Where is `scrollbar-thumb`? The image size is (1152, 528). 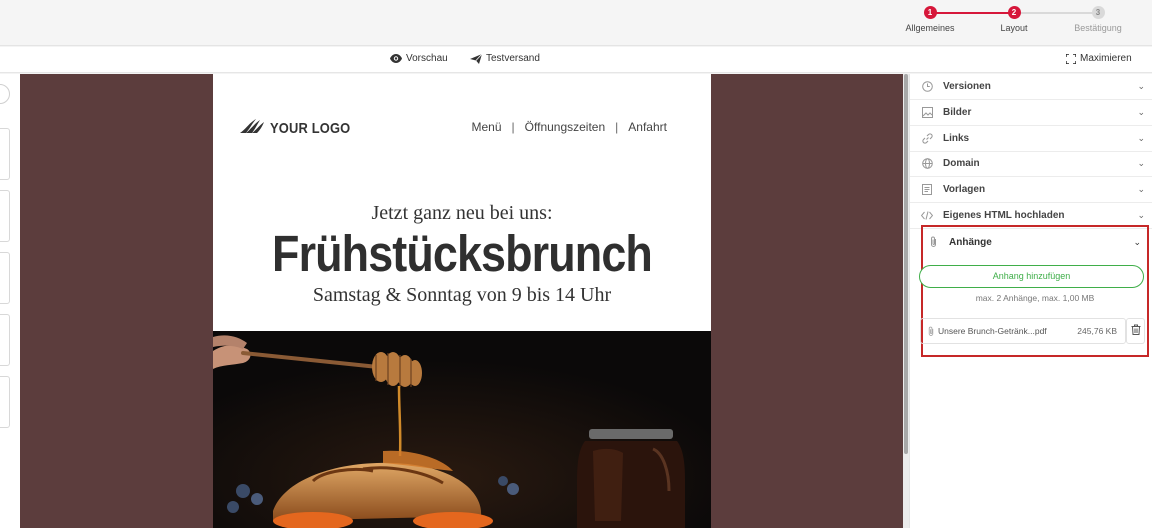
scrollbar-thumb is located at coordinates (906, 264).